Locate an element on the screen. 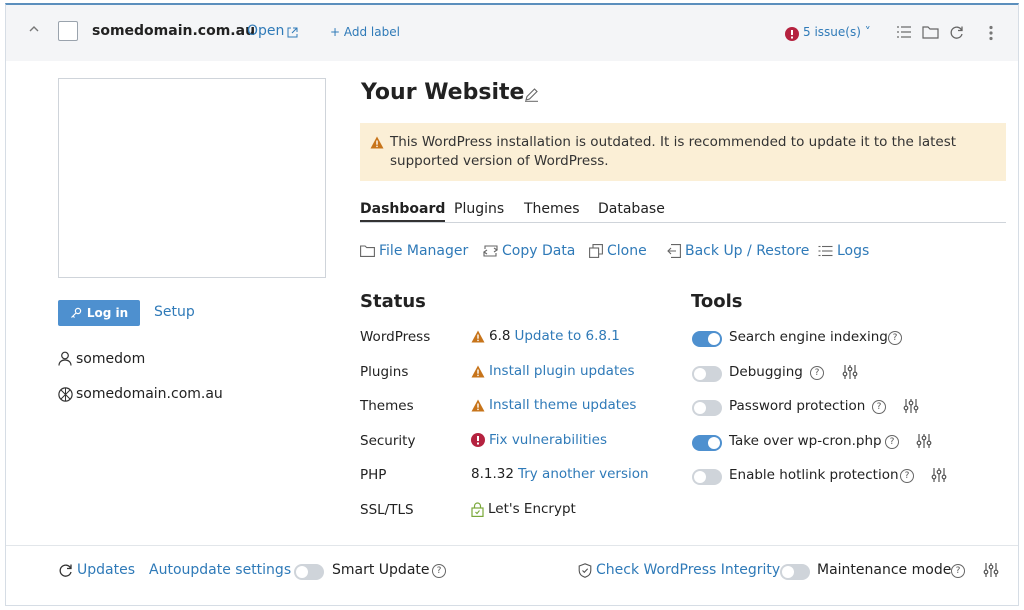  domain-name: somedomain.com.au is located at coordinates (174, 31).